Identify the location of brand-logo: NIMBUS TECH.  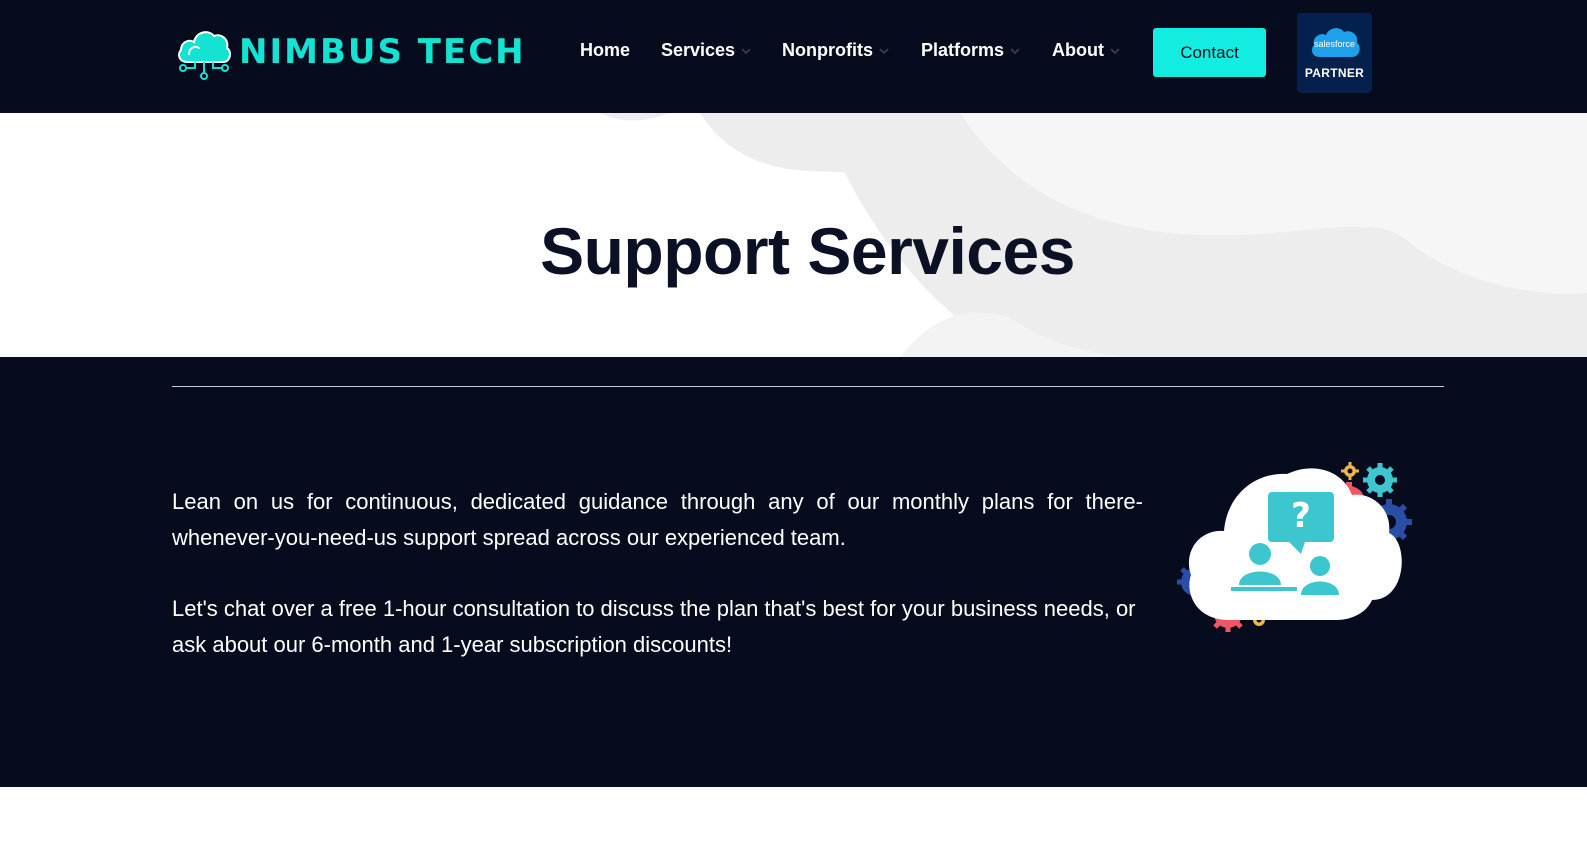
(350, 52).